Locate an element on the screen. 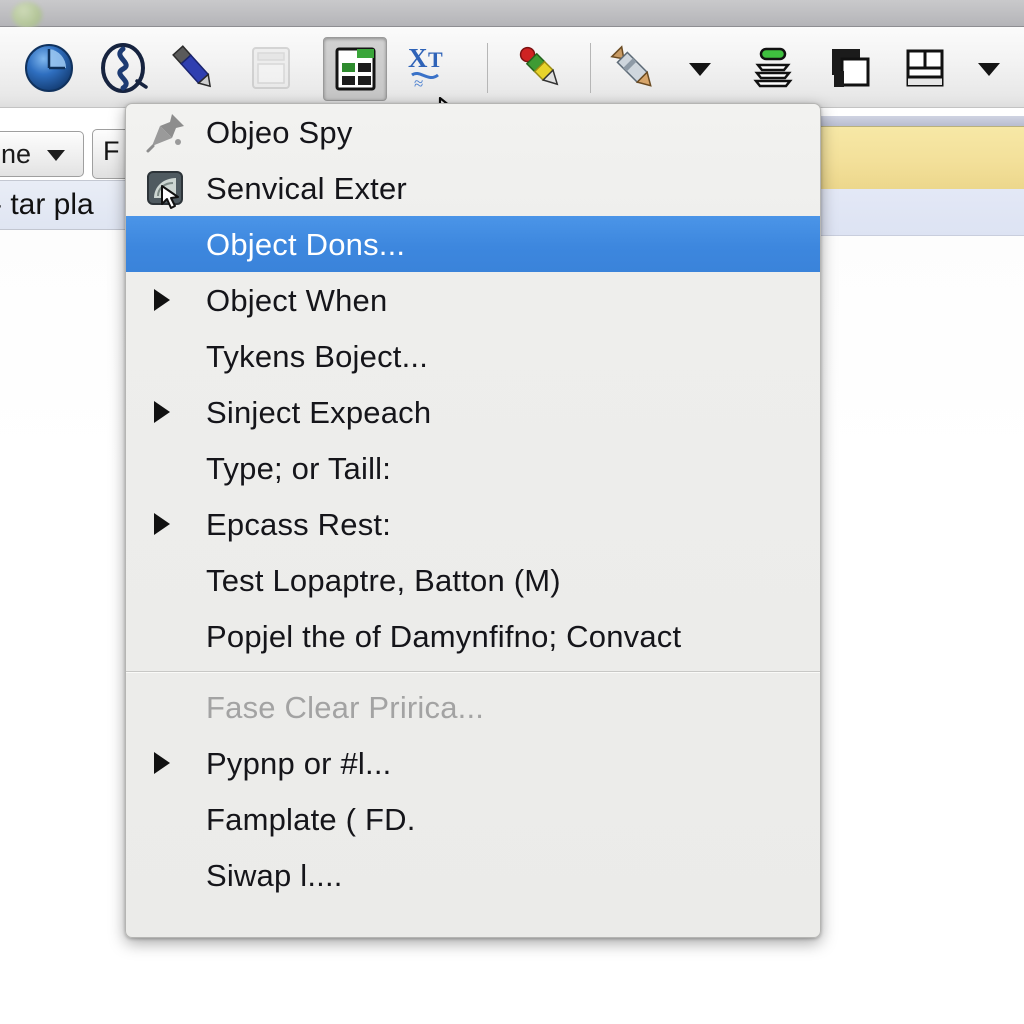 This screenshot has height=1024, width=1024. banner-sub-row is located at coordinates (922, 212).